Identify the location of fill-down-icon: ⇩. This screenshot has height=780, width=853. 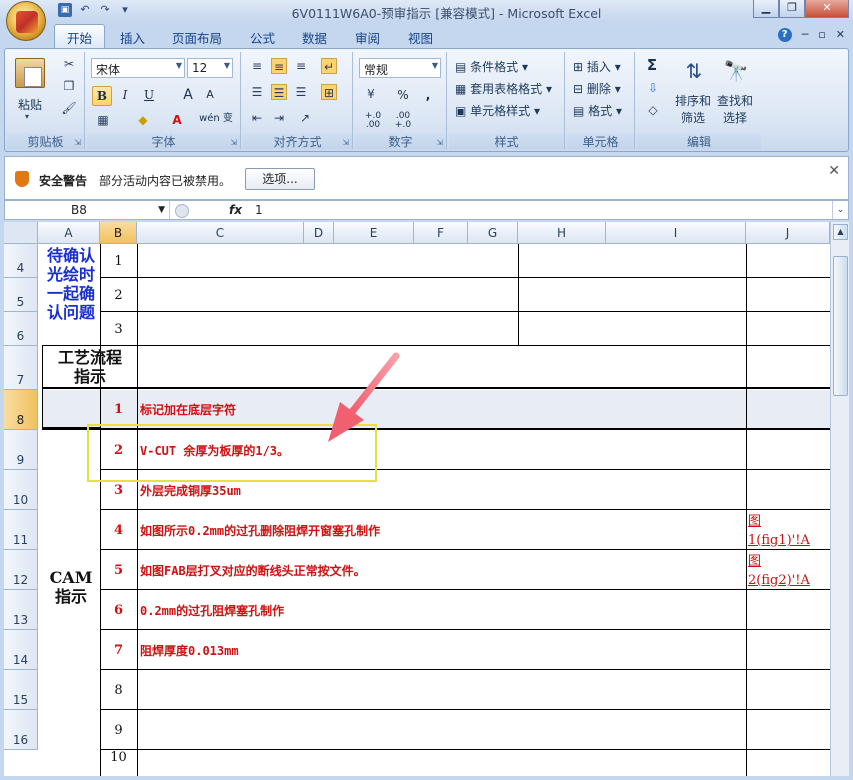
(653, 88).